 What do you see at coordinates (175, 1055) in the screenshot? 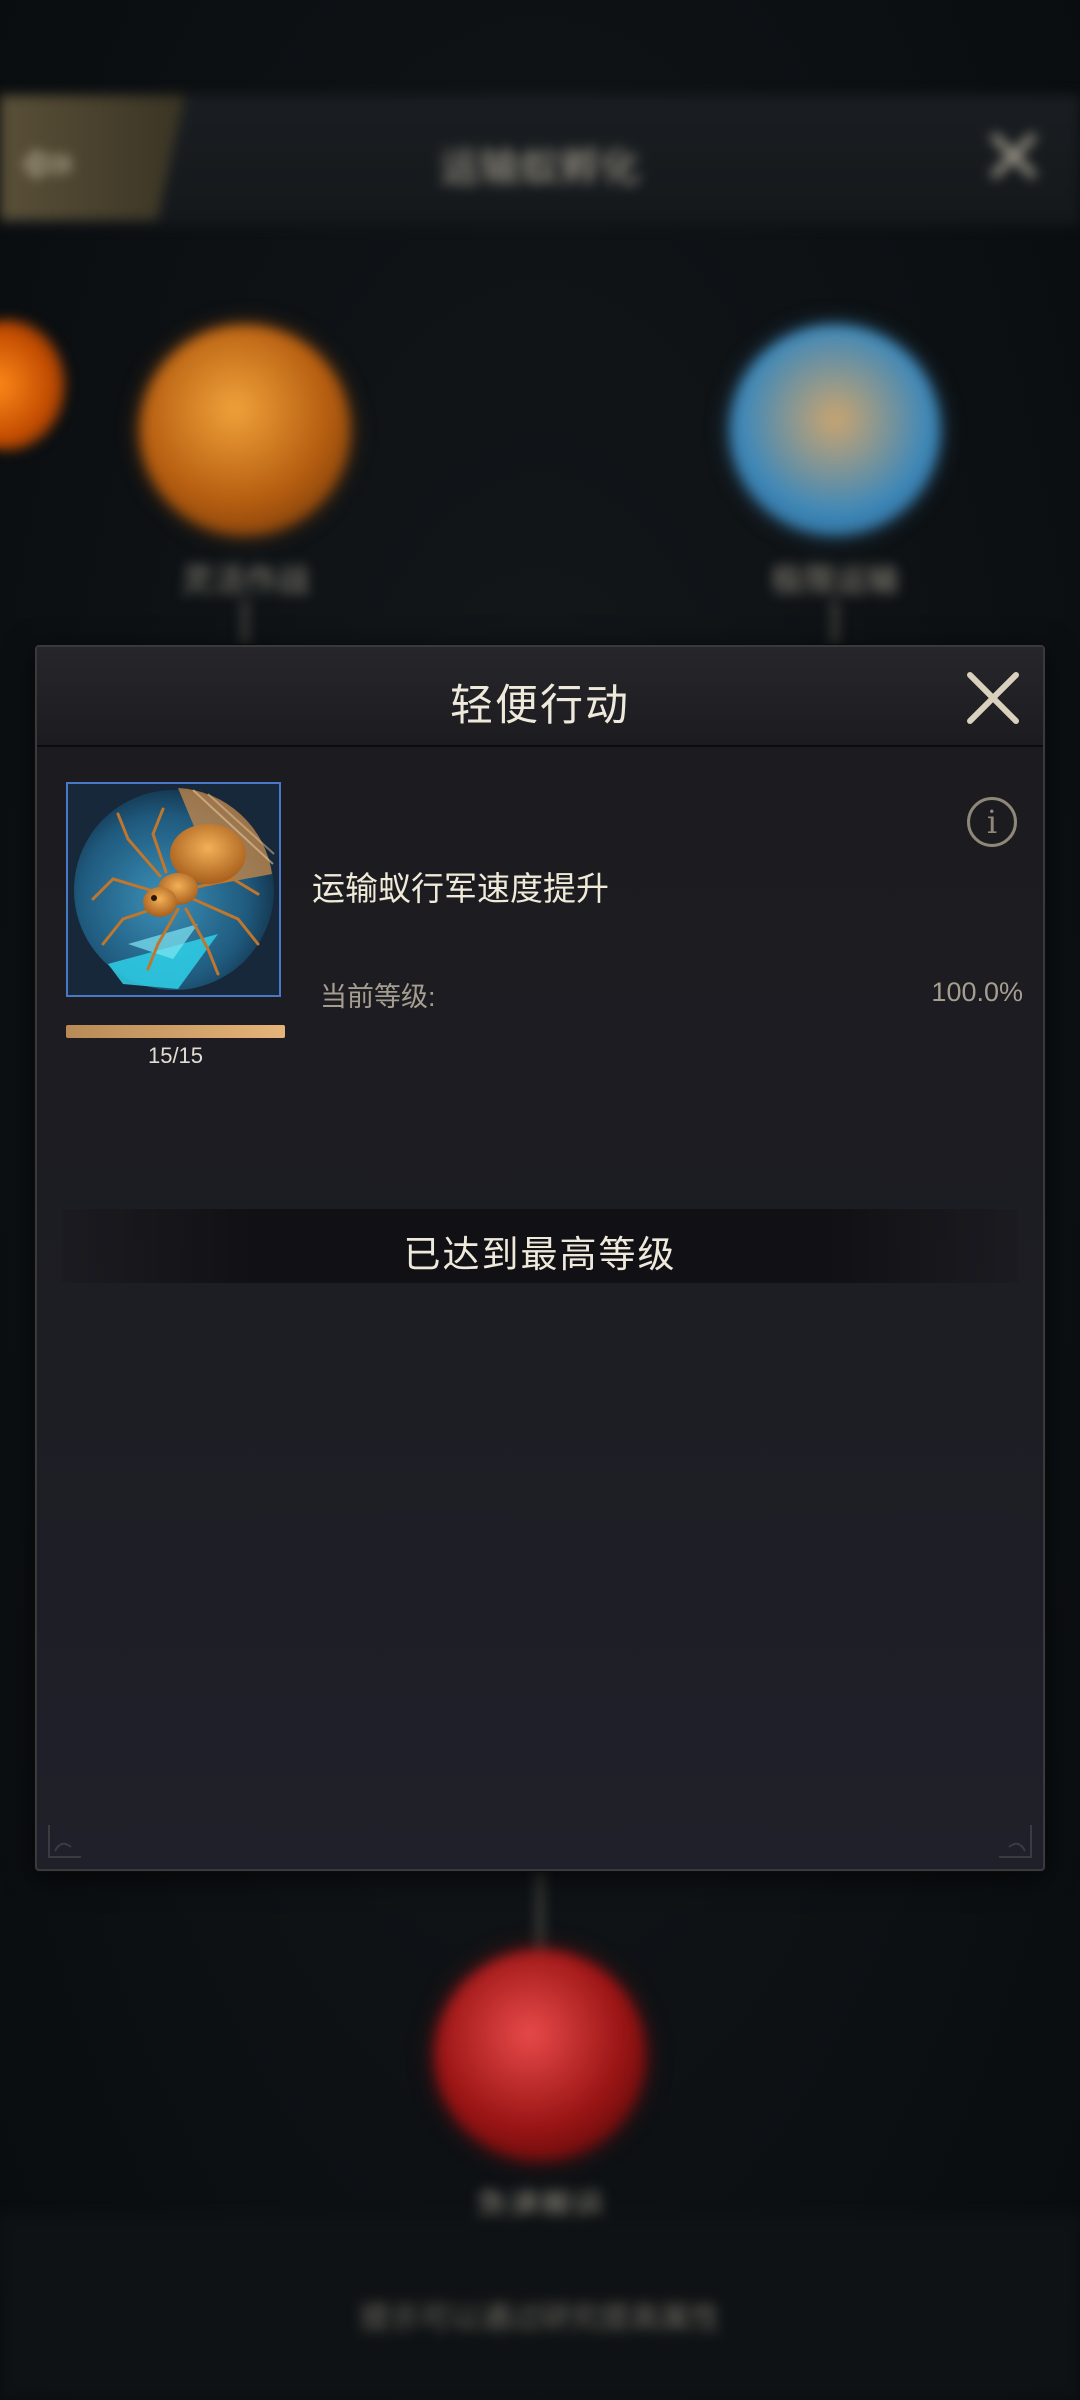
I see `skill-level-count: 15/15` at bounding box center [175, 1055].